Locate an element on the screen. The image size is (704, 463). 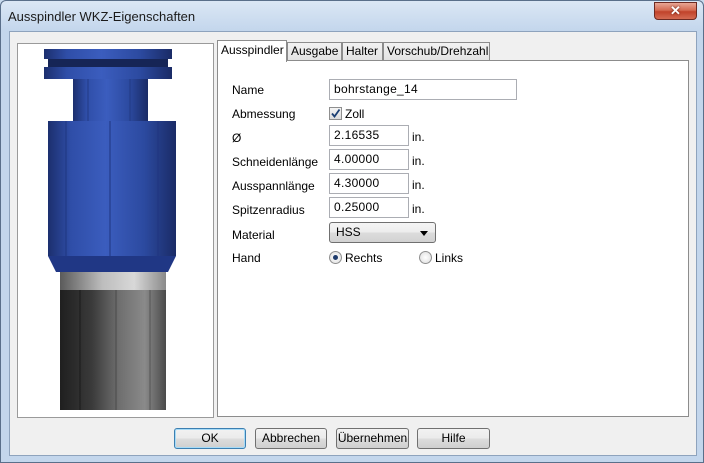
spitzenradius-input: 0.25000 is located at coordinates (369, 207).